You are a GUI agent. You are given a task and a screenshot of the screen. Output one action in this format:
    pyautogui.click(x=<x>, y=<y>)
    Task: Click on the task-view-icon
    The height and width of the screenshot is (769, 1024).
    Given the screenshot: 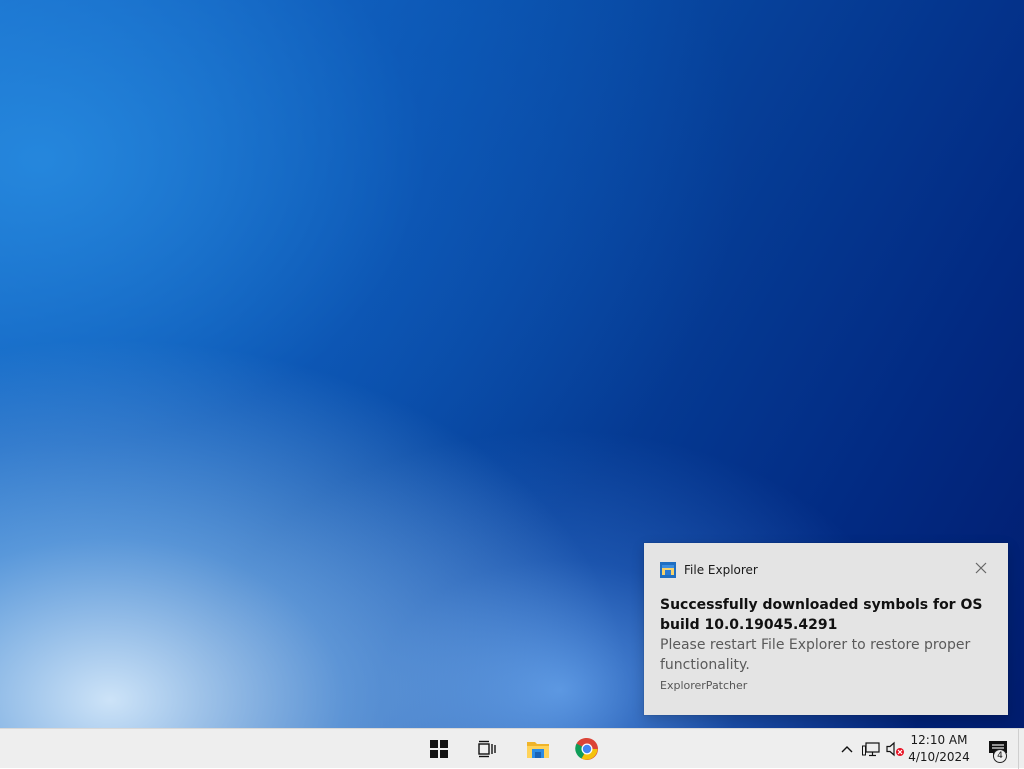 What is the action you would take?
    pyautogui.click(x=487, y=749)
    